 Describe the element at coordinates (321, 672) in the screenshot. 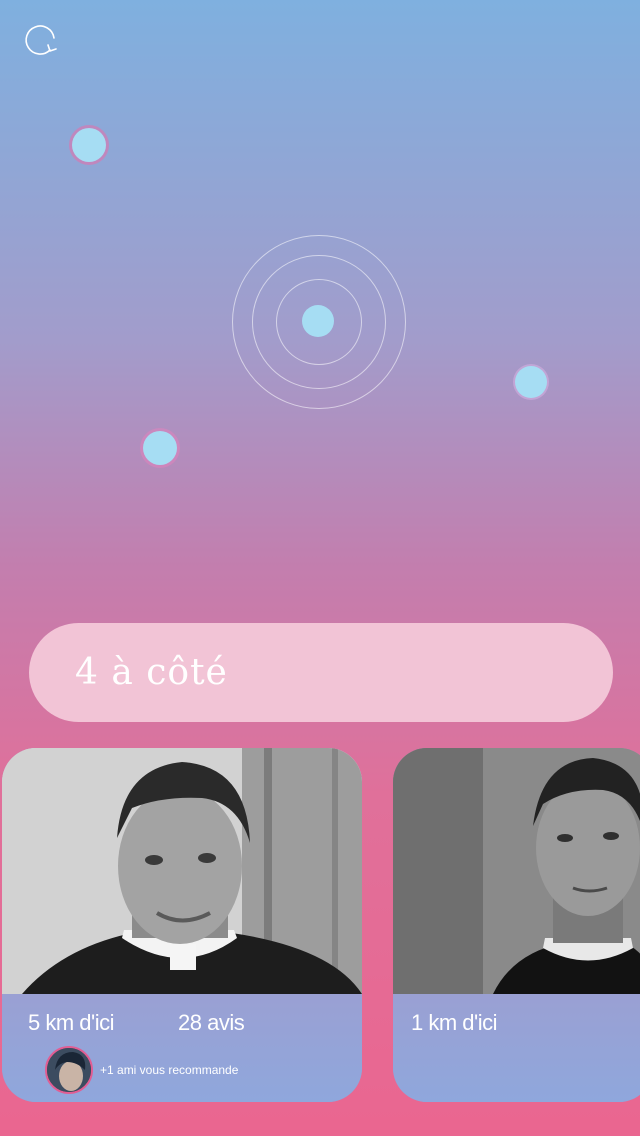

I see `nearby-count-banner: 4 à côté` at that location.